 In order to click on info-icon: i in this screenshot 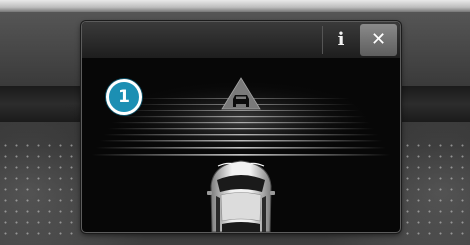, I will do `click(341, 39)`.